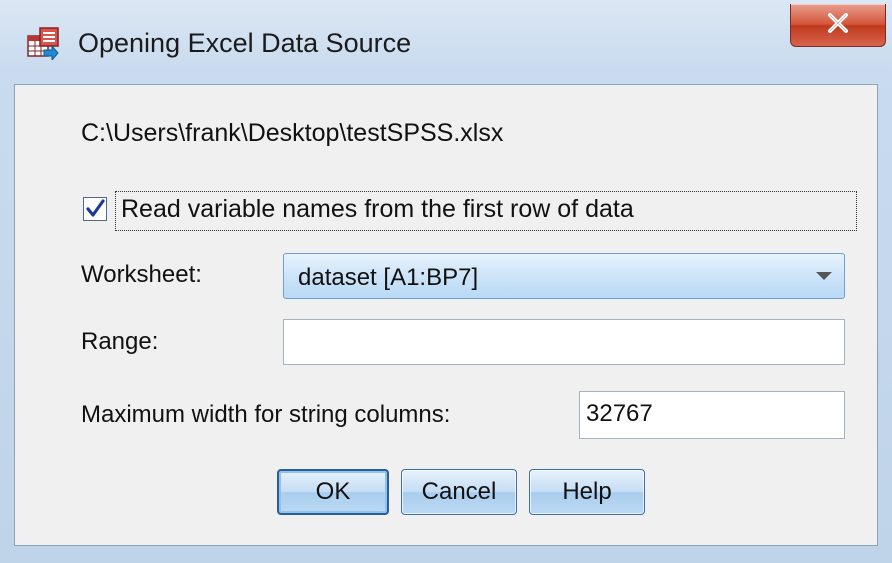 This screenshot has height=563, width=892. What do you see at coordinates (292, 133) in the screenshot?
I see `file-path: C:\Users\frank\Desktop\testSPSS.xlsx` at bounding box center [292, 133].